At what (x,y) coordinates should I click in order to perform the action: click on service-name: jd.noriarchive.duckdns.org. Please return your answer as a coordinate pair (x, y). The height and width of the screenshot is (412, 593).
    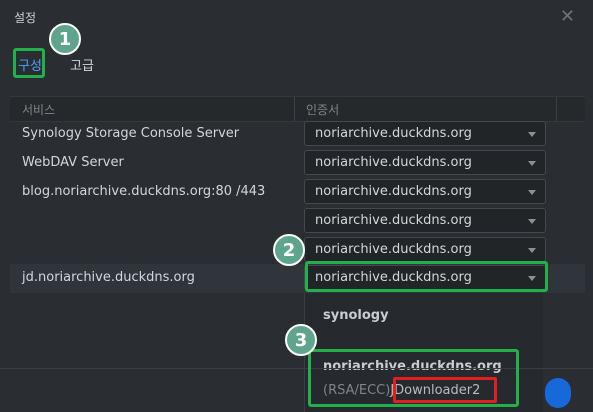
    Looking at the image, I should click on (108, 277).